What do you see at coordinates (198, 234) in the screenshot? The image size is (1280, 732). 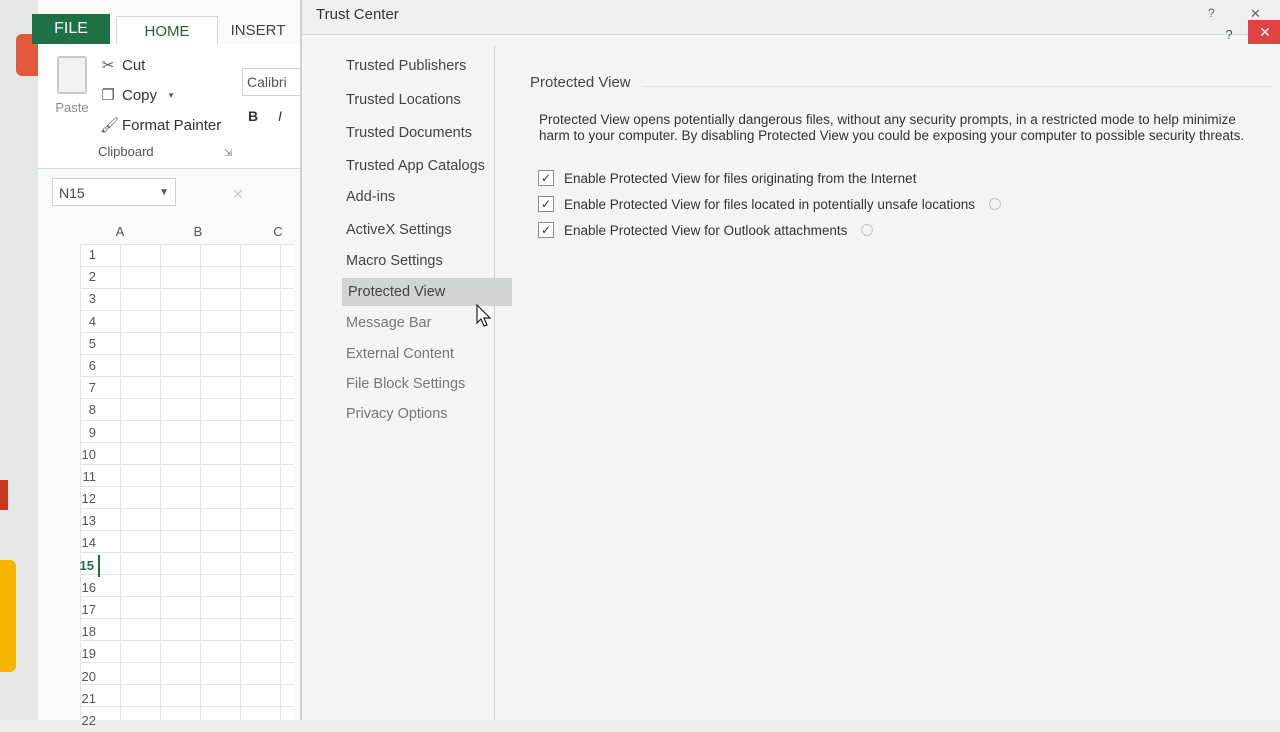 I see `column-header-b: B` at bounding box center [198, 234].